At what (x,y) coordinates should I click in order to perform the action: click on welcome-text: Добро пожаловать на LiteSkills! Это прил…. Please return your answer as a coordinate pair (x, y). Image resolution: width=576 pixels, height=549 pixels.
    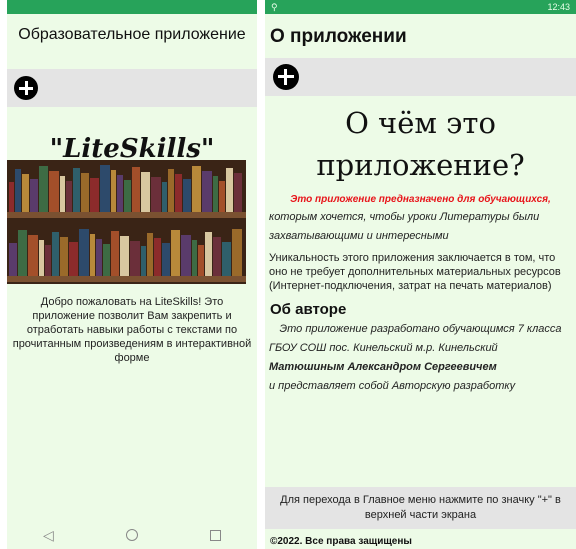
    Looking at the image, I should click on (132, 330).